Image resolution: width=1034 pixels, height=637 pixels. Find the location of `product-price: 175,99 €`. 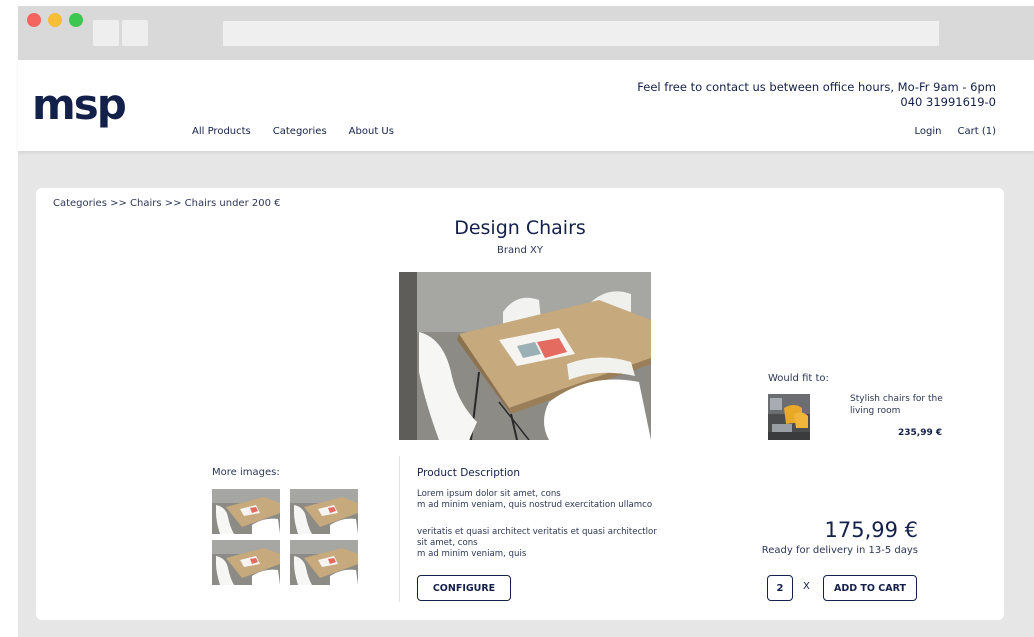

product-price: 175,99 € is located at coordinates (871, 530).